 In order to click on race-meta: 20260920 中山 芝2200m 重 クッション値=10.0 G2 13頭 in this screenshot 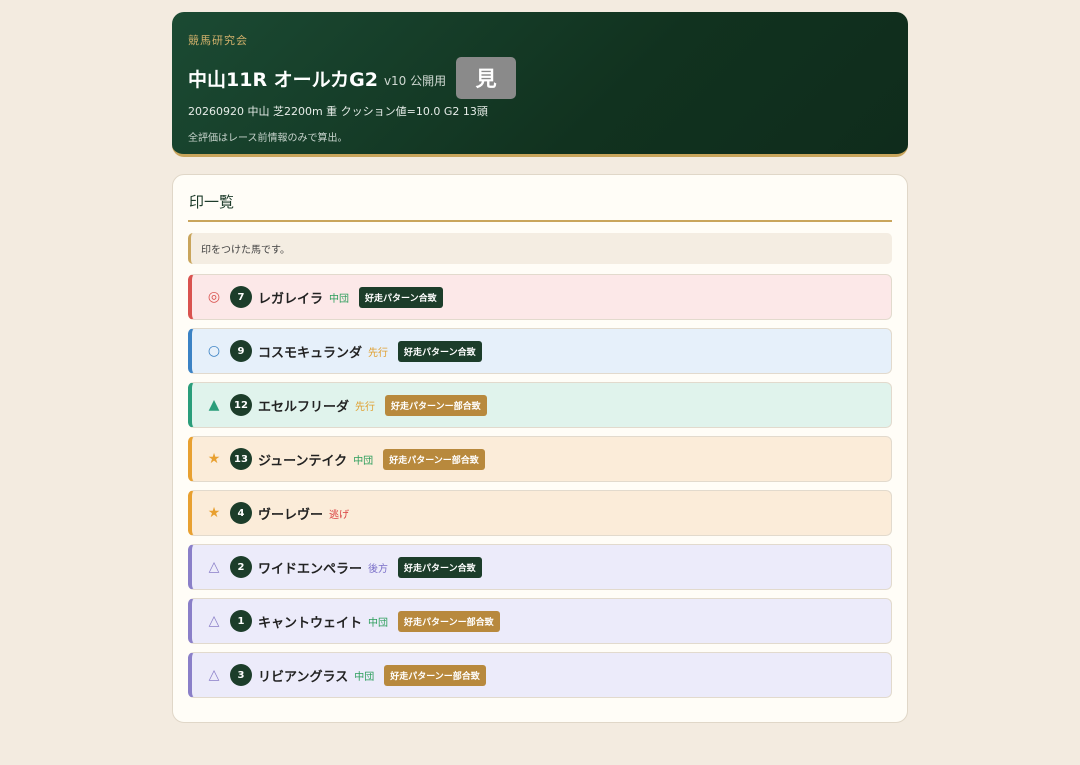, I will do `click(338, 111)`.